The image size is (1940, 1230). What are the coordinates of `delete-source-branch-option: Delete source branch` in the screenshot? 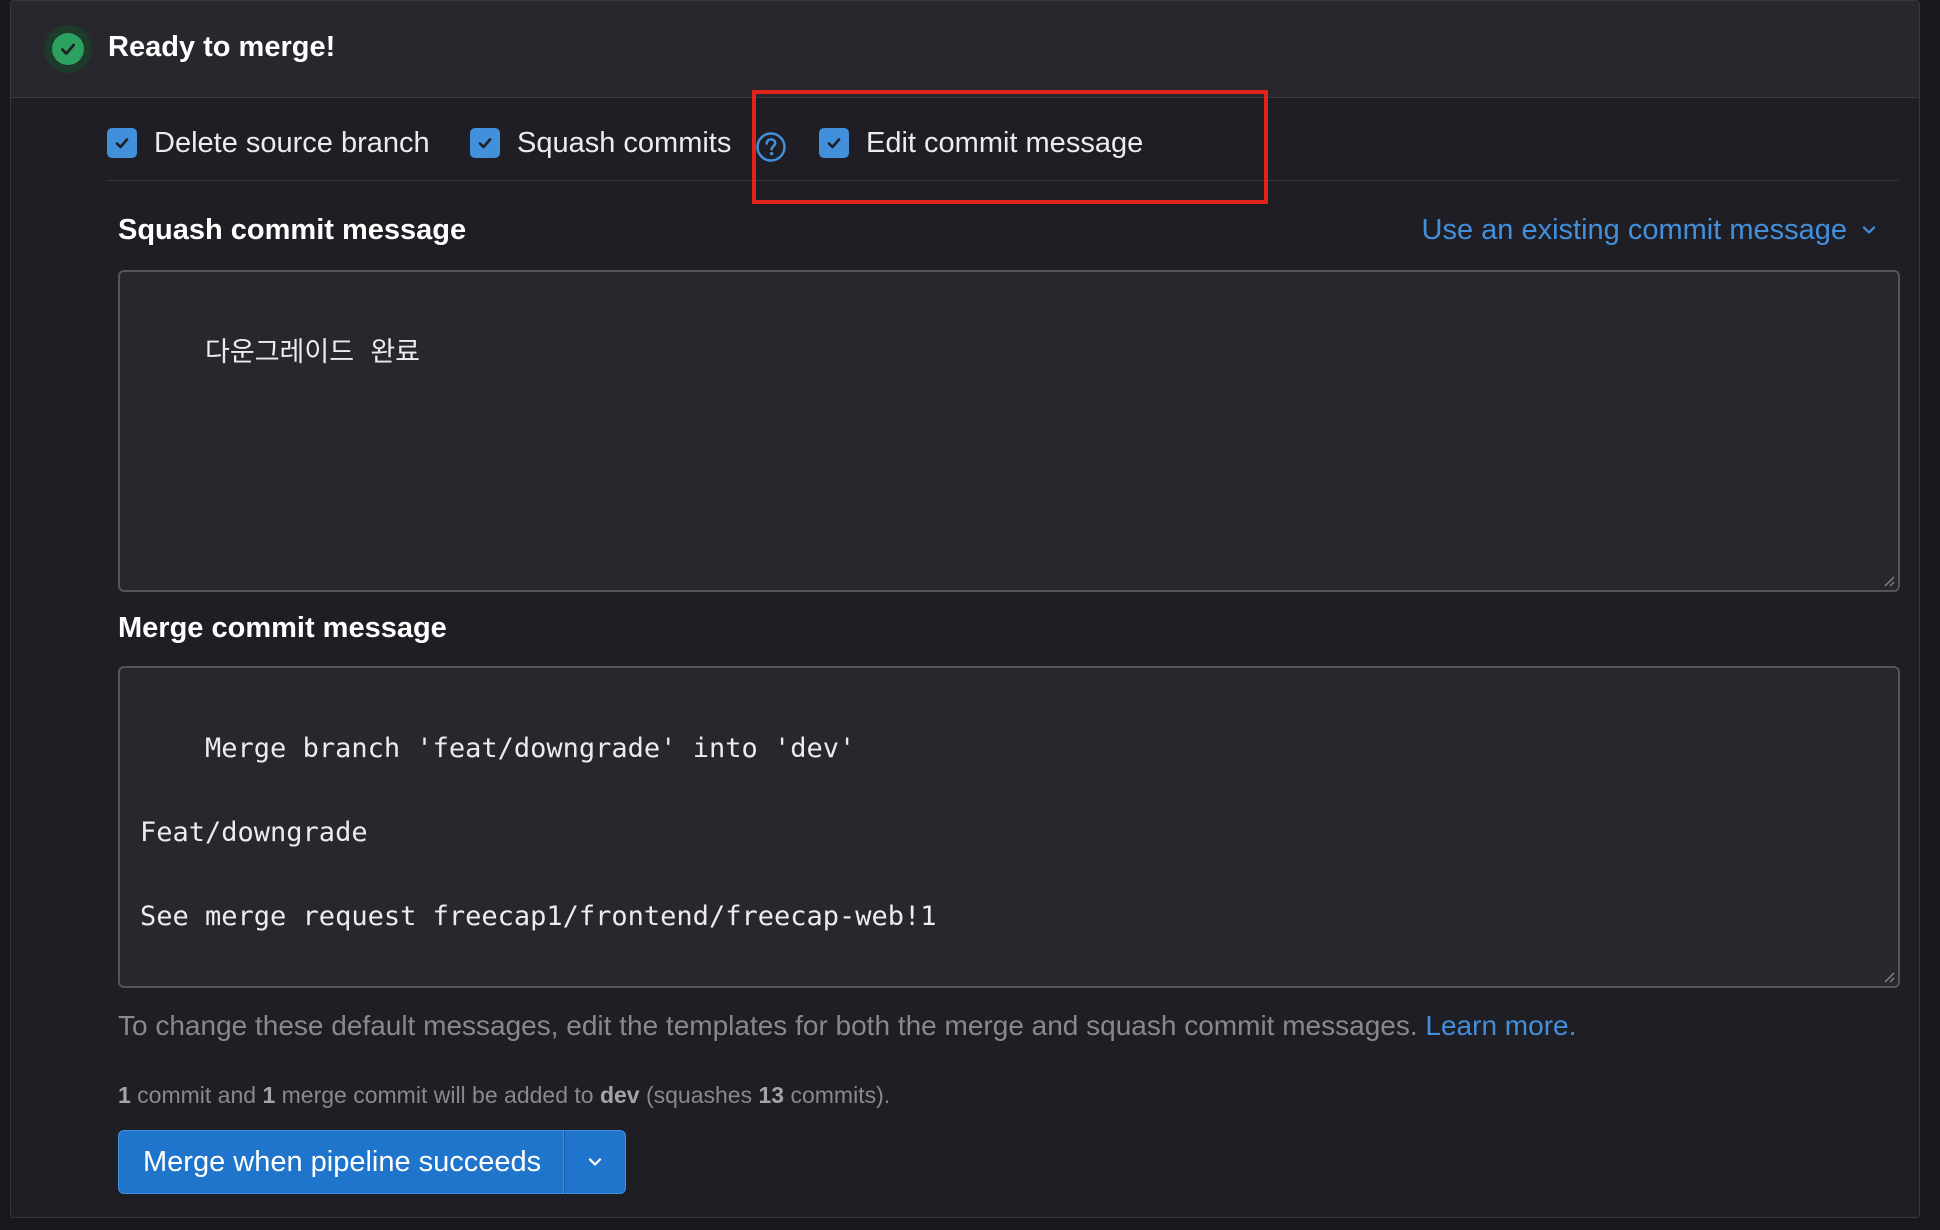 It's located at (268, 143).